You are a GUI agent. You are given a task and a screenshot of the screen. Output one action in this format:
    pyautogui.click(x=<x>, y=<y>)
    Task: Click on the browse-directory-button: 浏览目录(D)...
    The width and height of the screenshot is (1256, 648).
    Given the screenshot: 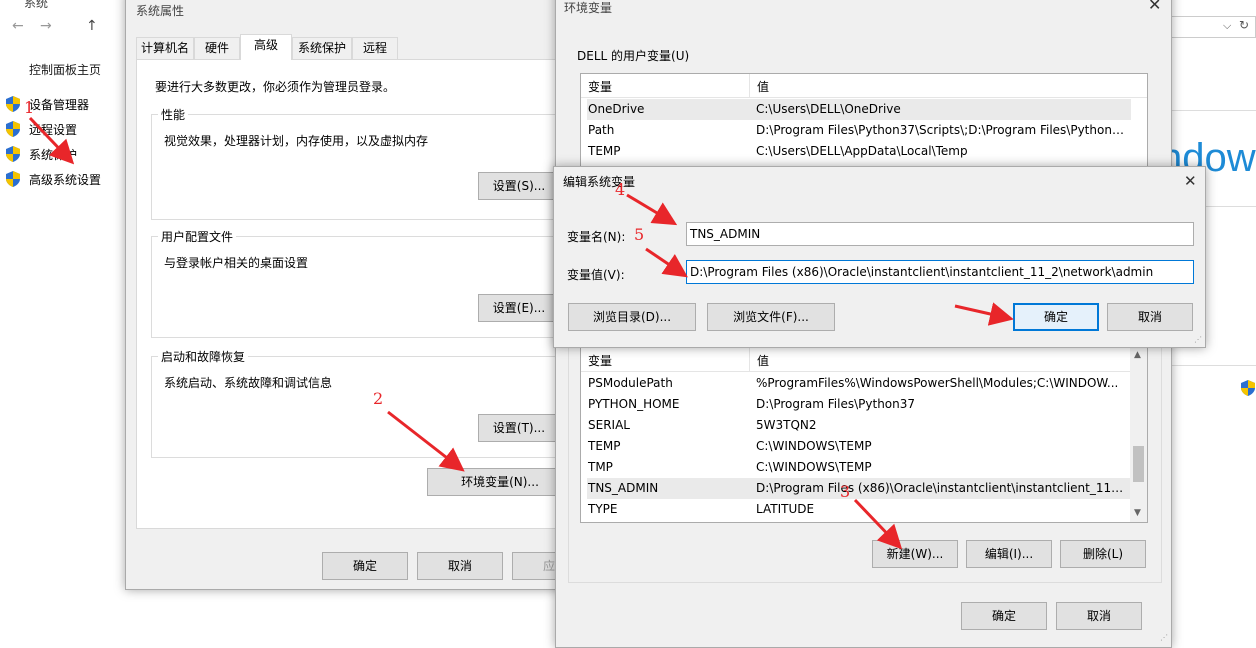 What is the action you would take?
    pyautogui.click(x=632, y=317)
    